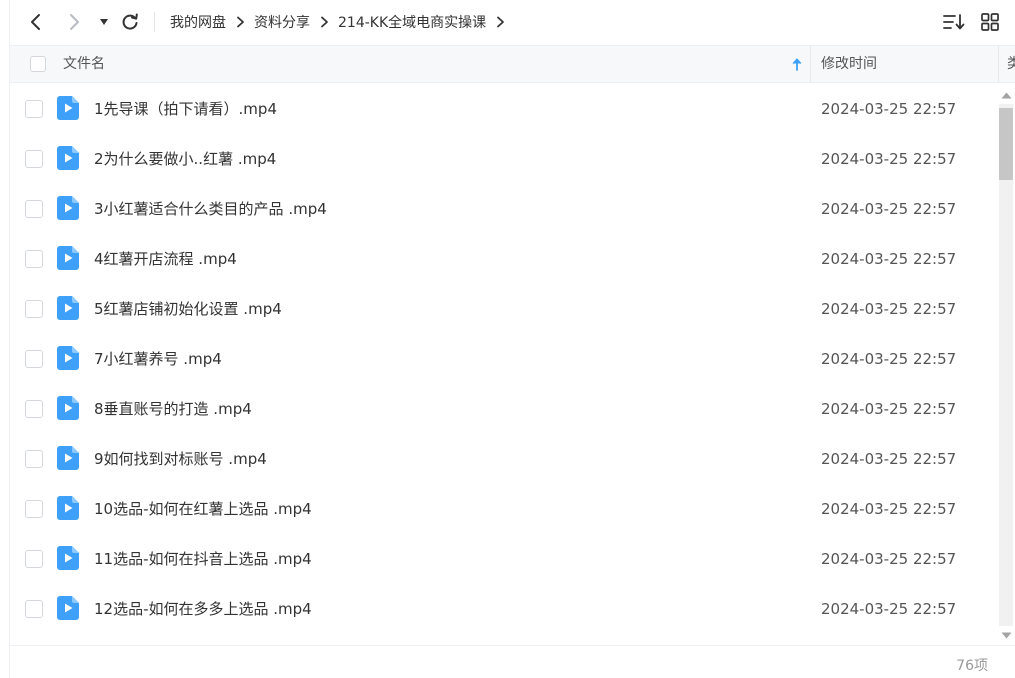  Describe the element at coordinates (504, 109) in the screenshot. I see `file-row: 1先导课（拍下请看）.mp4 2024-03-25 22:57` at that location.